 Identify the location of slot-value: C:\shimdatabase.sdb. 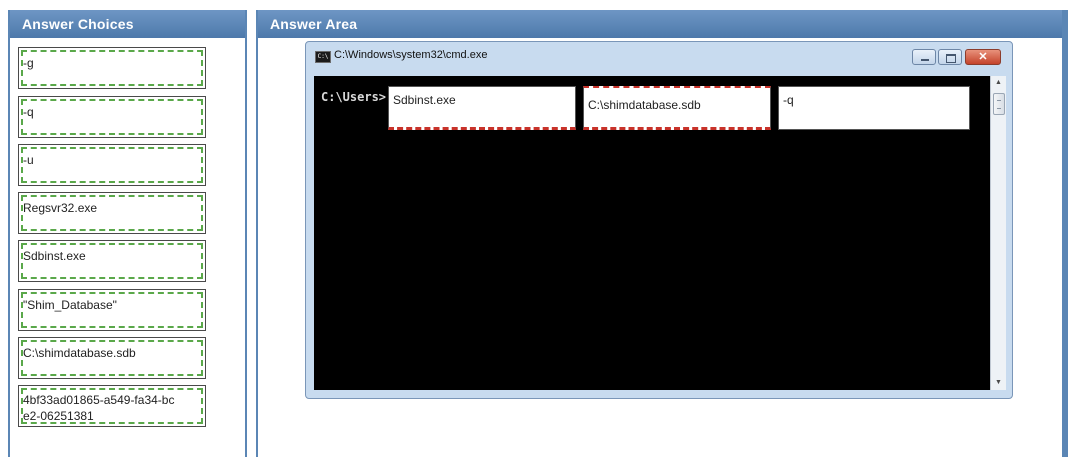
(644, 105).